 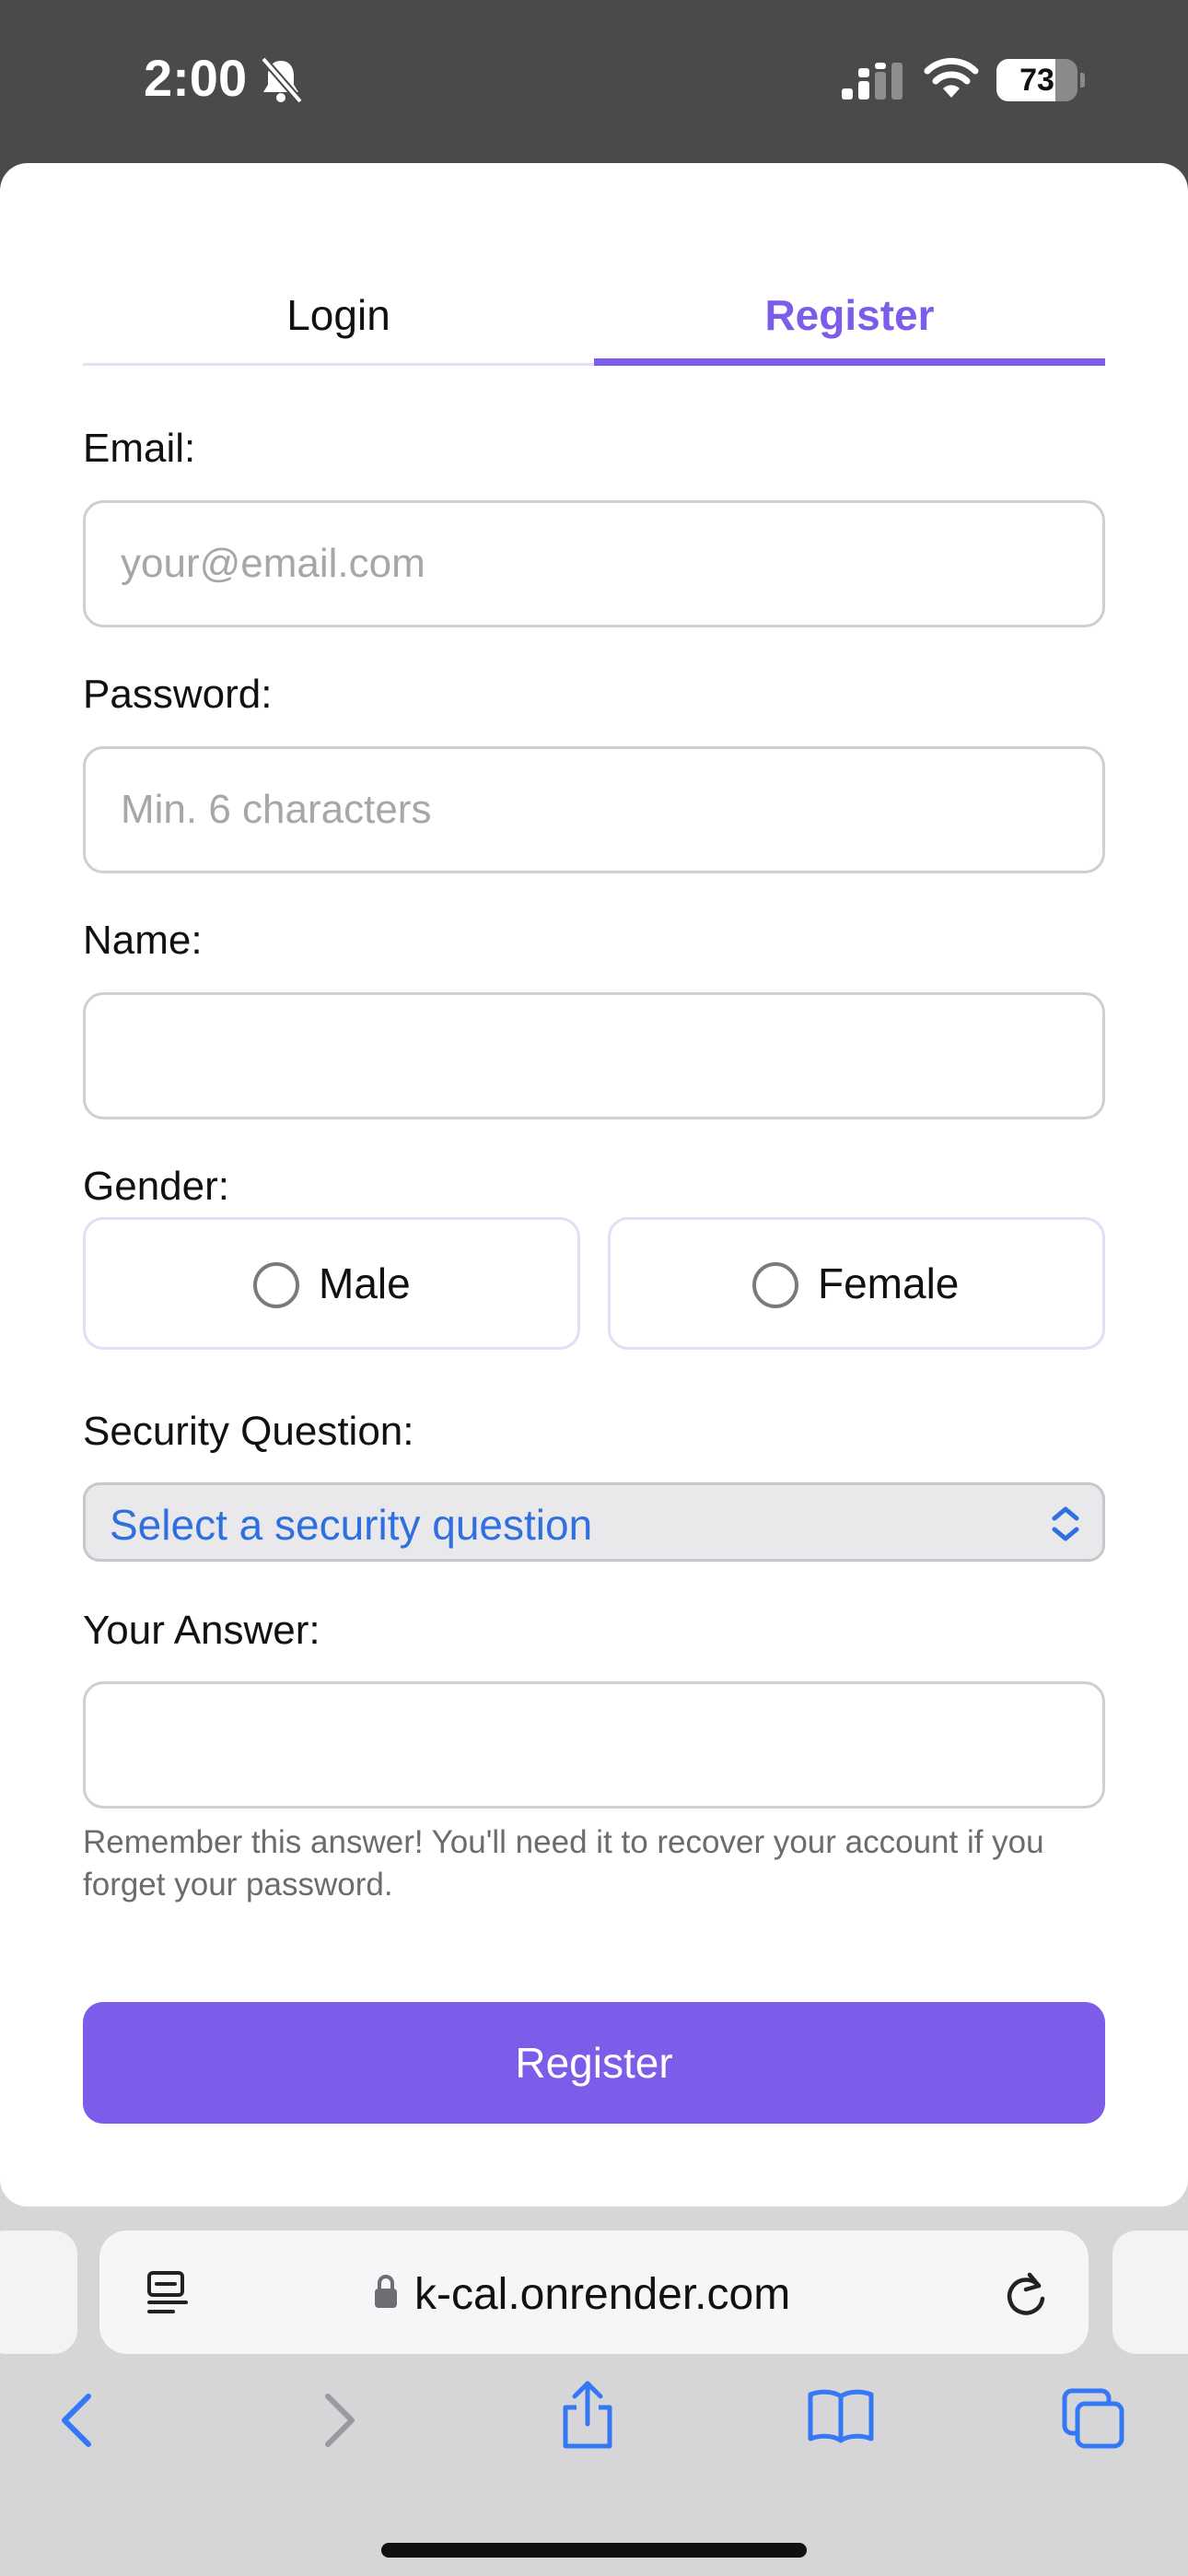 What do you see at coordinates (849, 320) in the screenshot?
I see `tab-register: Register` at bounding box center [849, 320].